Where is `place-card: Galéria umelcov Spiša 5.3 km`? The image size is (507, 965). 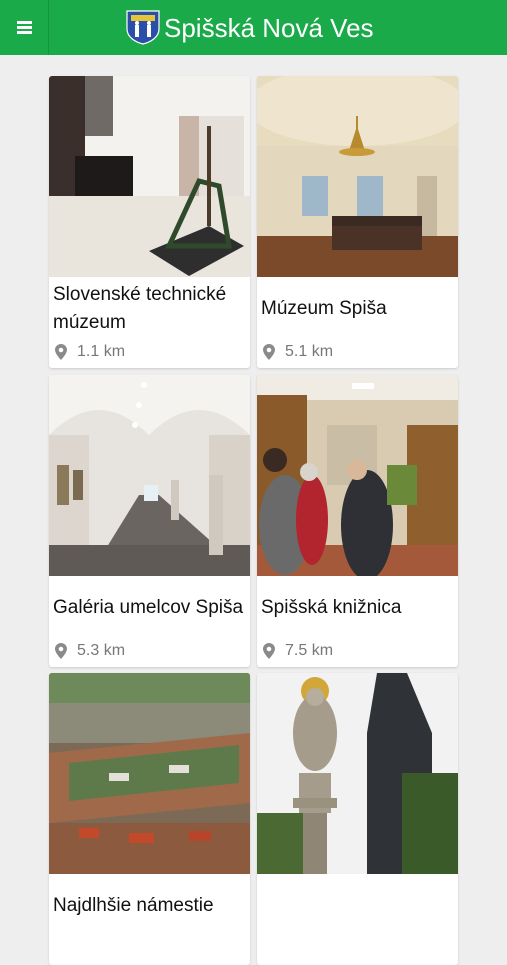
place-card: Galéria umelcov Spiša 5.3 km is located at coordinates (149, 521).